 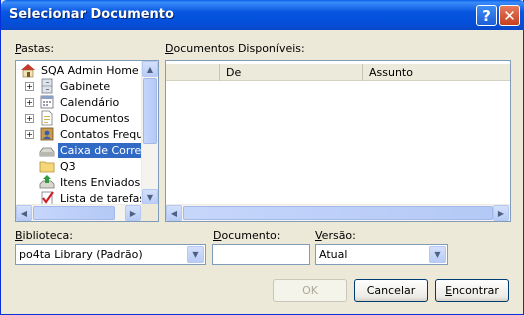 I want to click on library-dropdown: po4ta Library (Padrão) ▼, so click(x=110, y=254).